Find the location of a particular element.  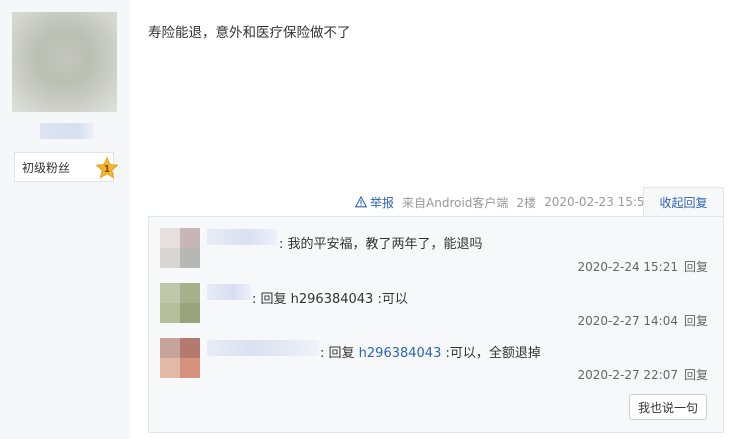

mention-link: h296384043 is located at coordinates (400, 353).